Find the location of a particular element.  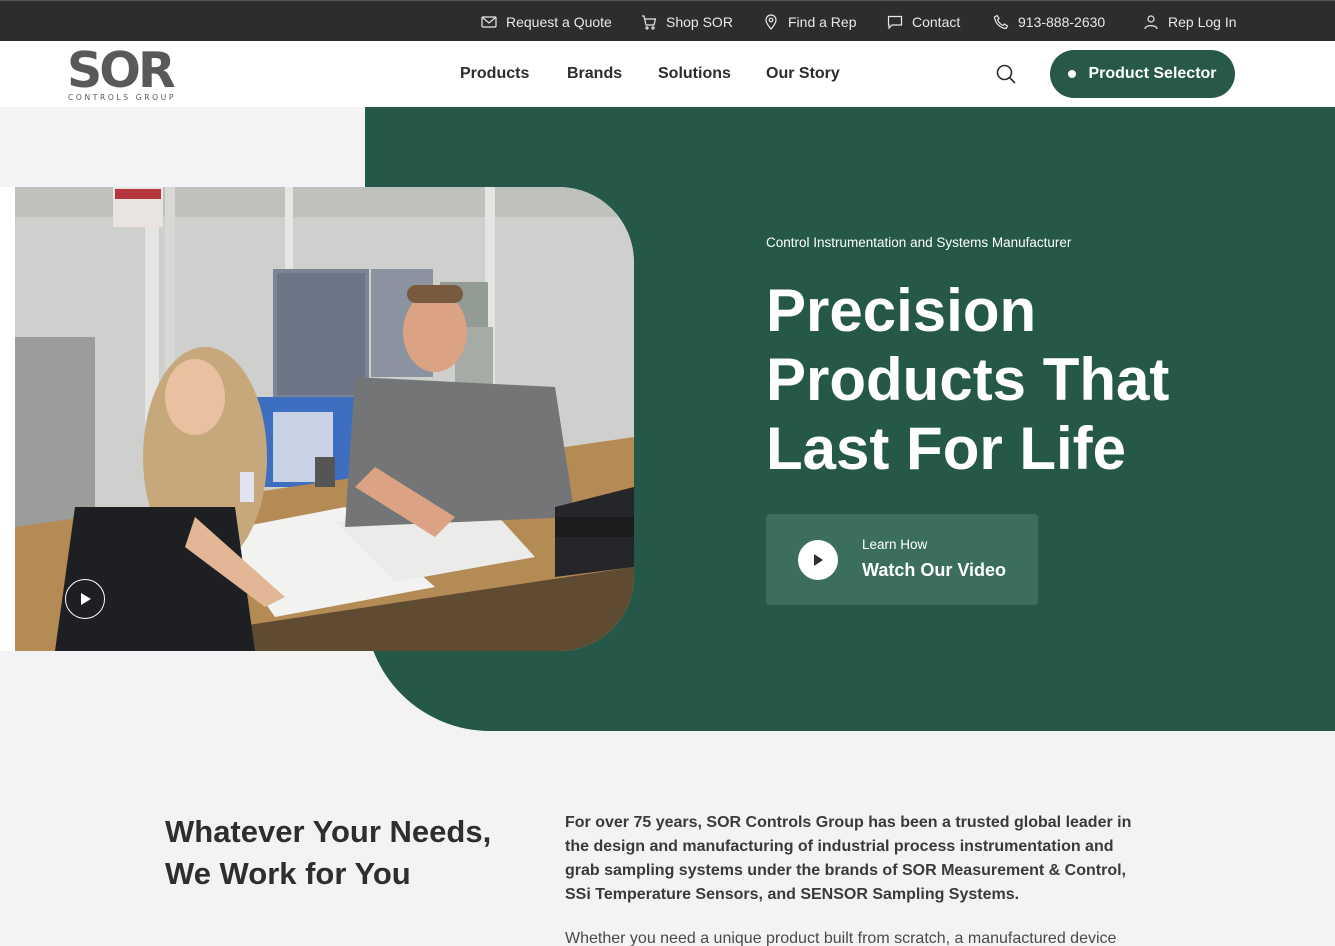

find-rep-link: Find a Rep is located at coordinates (809, 21).